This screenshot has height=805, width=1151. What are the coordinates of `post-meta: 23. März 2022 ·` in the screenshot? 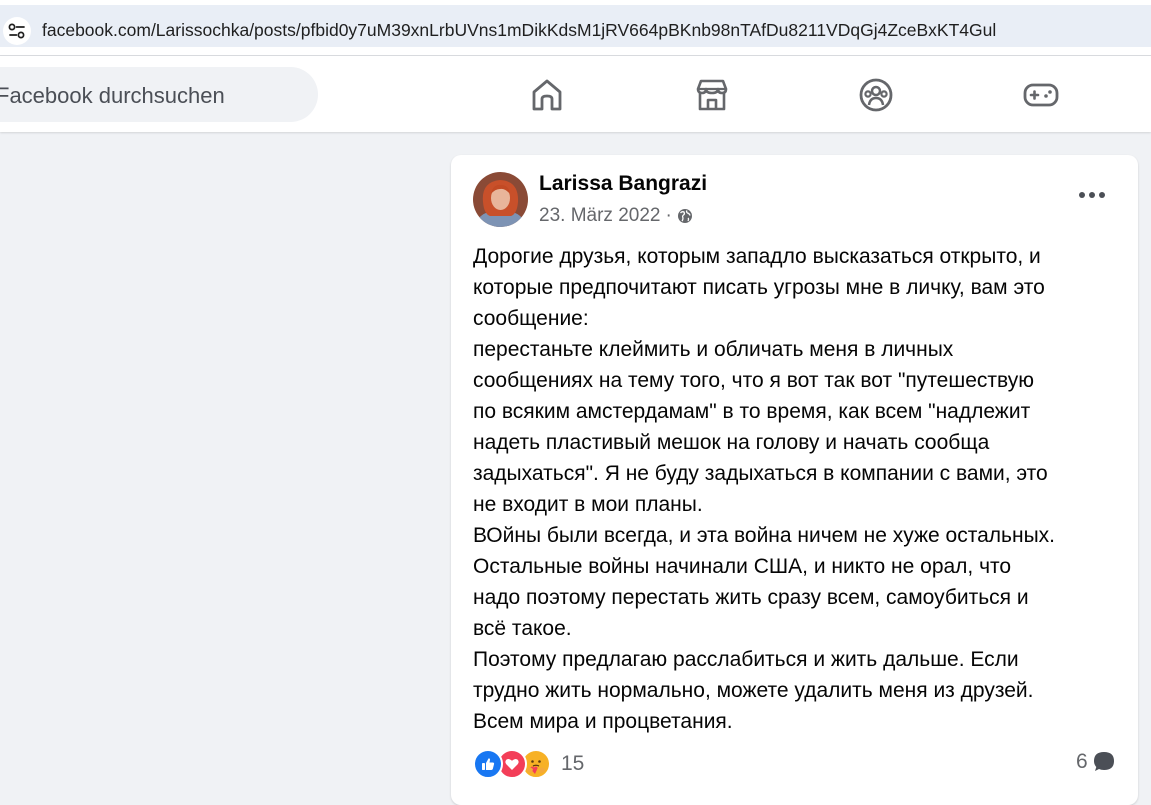 It's located at (616, 216).